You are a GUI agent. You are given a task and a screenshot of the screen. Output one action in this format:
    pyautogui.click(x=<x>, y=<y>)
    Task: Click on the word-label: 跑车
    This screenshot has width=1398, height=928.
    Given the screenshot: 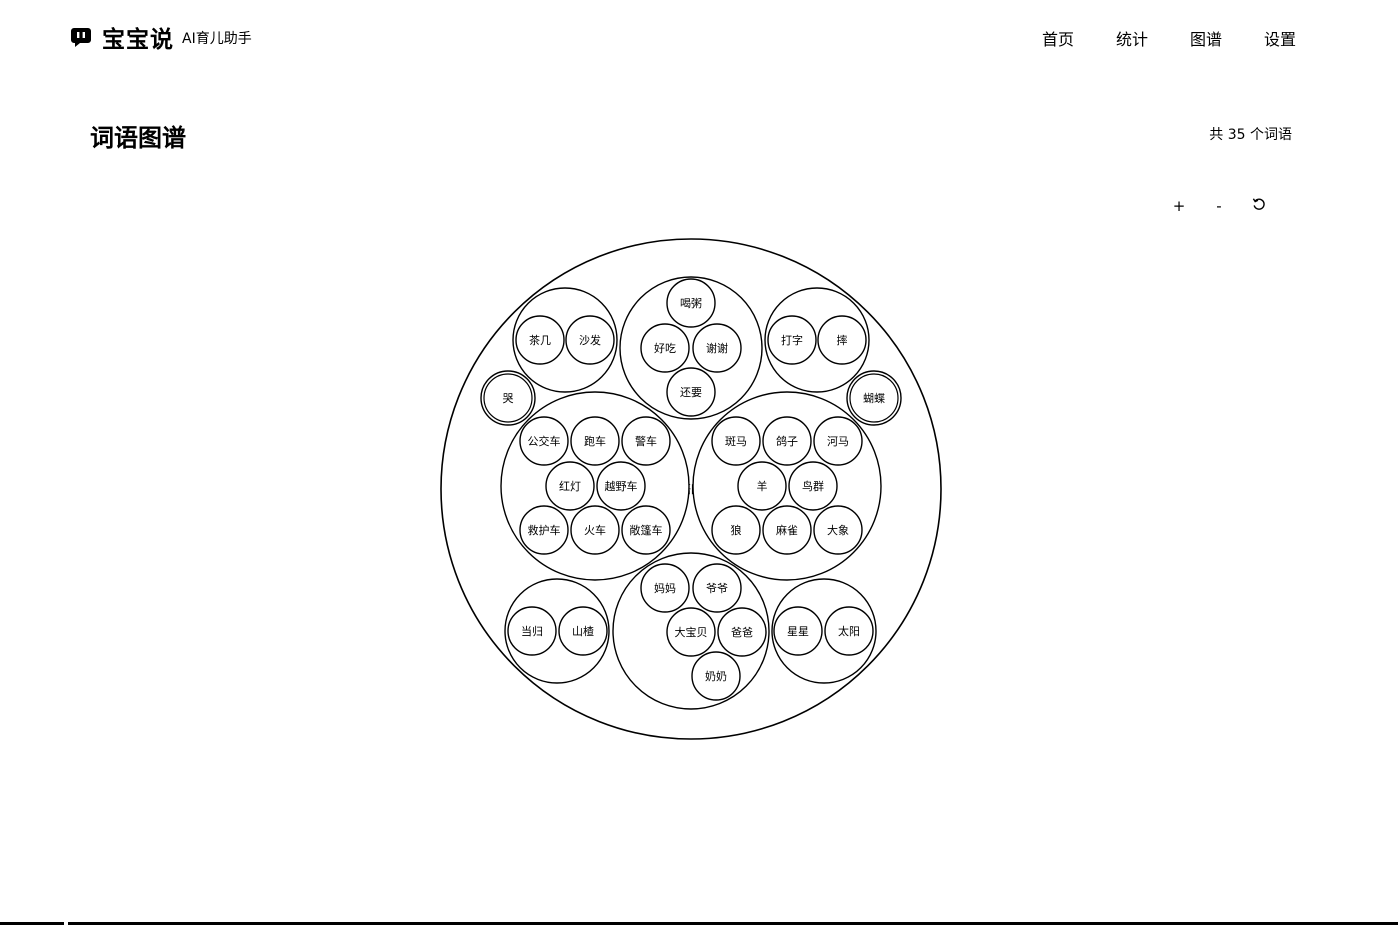 What is the action you would take?
    pyautogui.click(x=595, y=441)
    